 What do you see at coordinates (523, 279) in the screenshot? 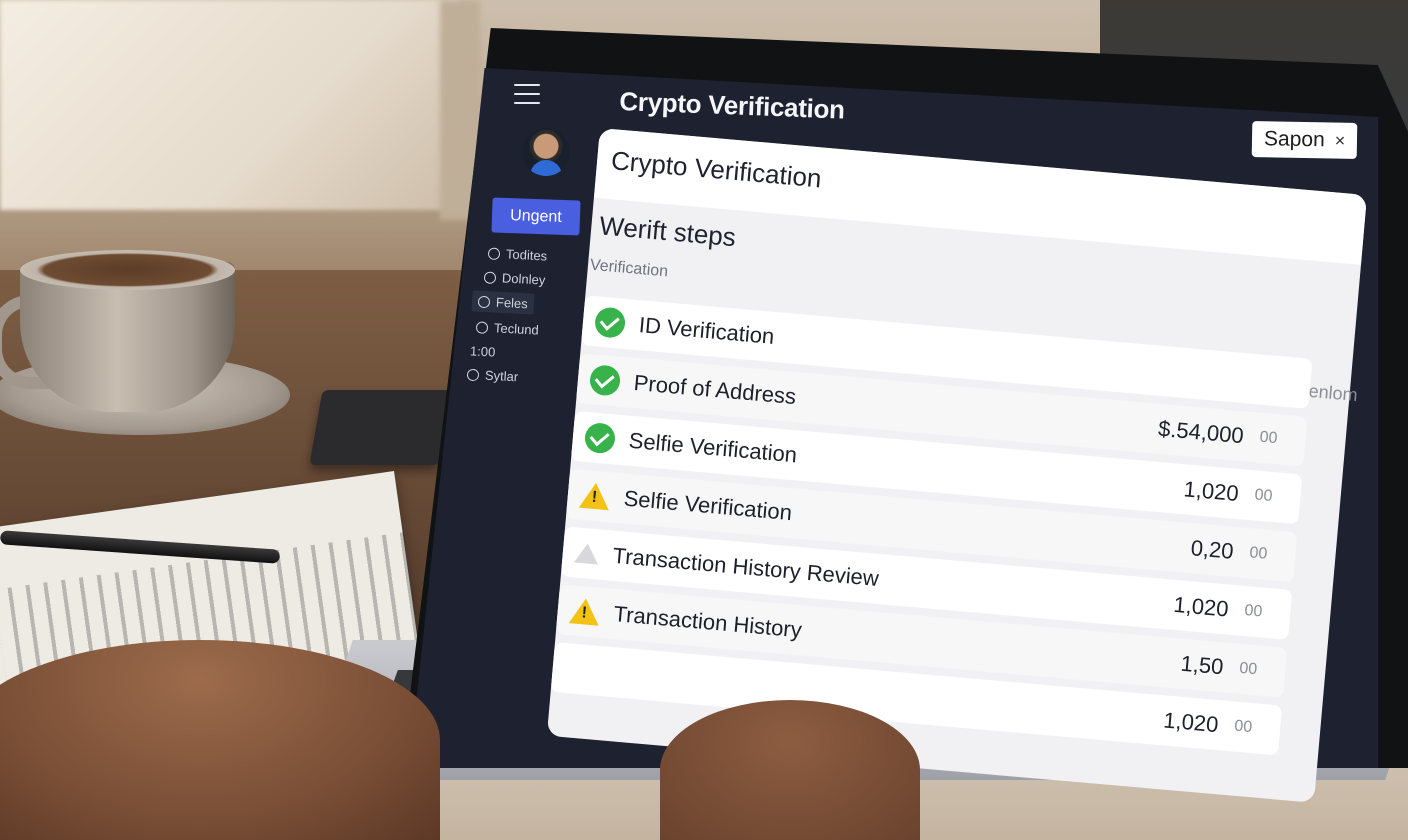
I see `sidebar-item-label: Dolnley` at bounding box center [523, 279].